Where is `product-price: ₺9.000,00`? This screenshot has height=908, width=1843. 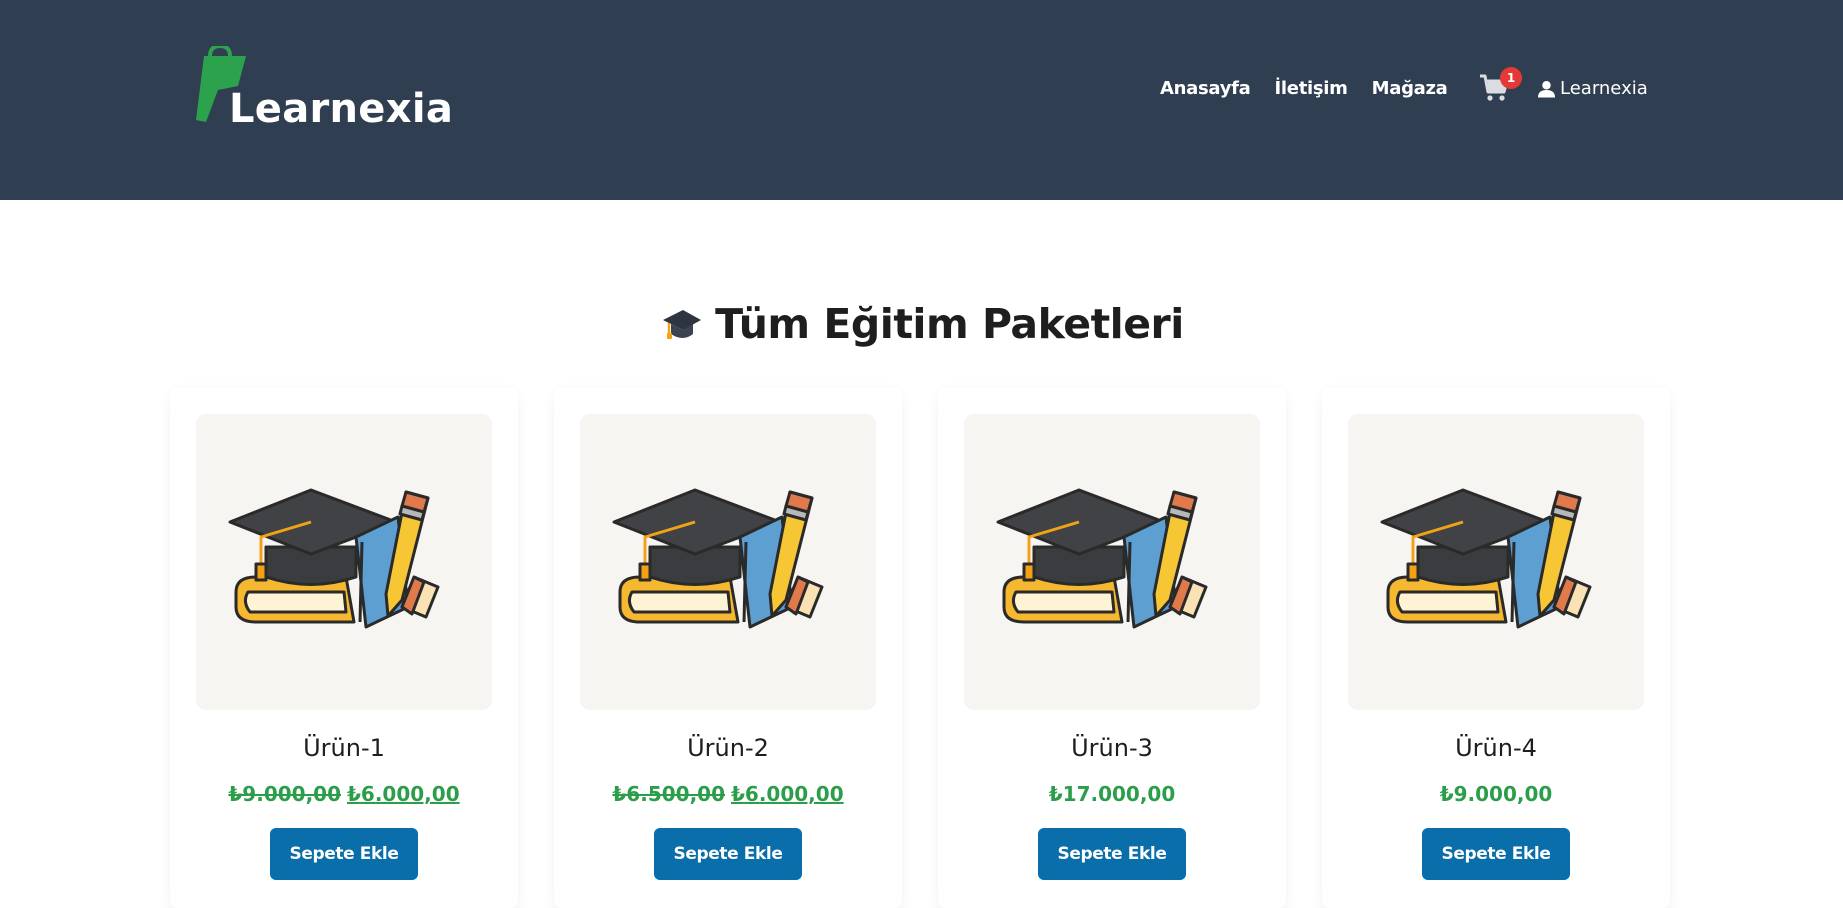
product-price: ₺9.000,00 is located at coordinates (1496, 794).